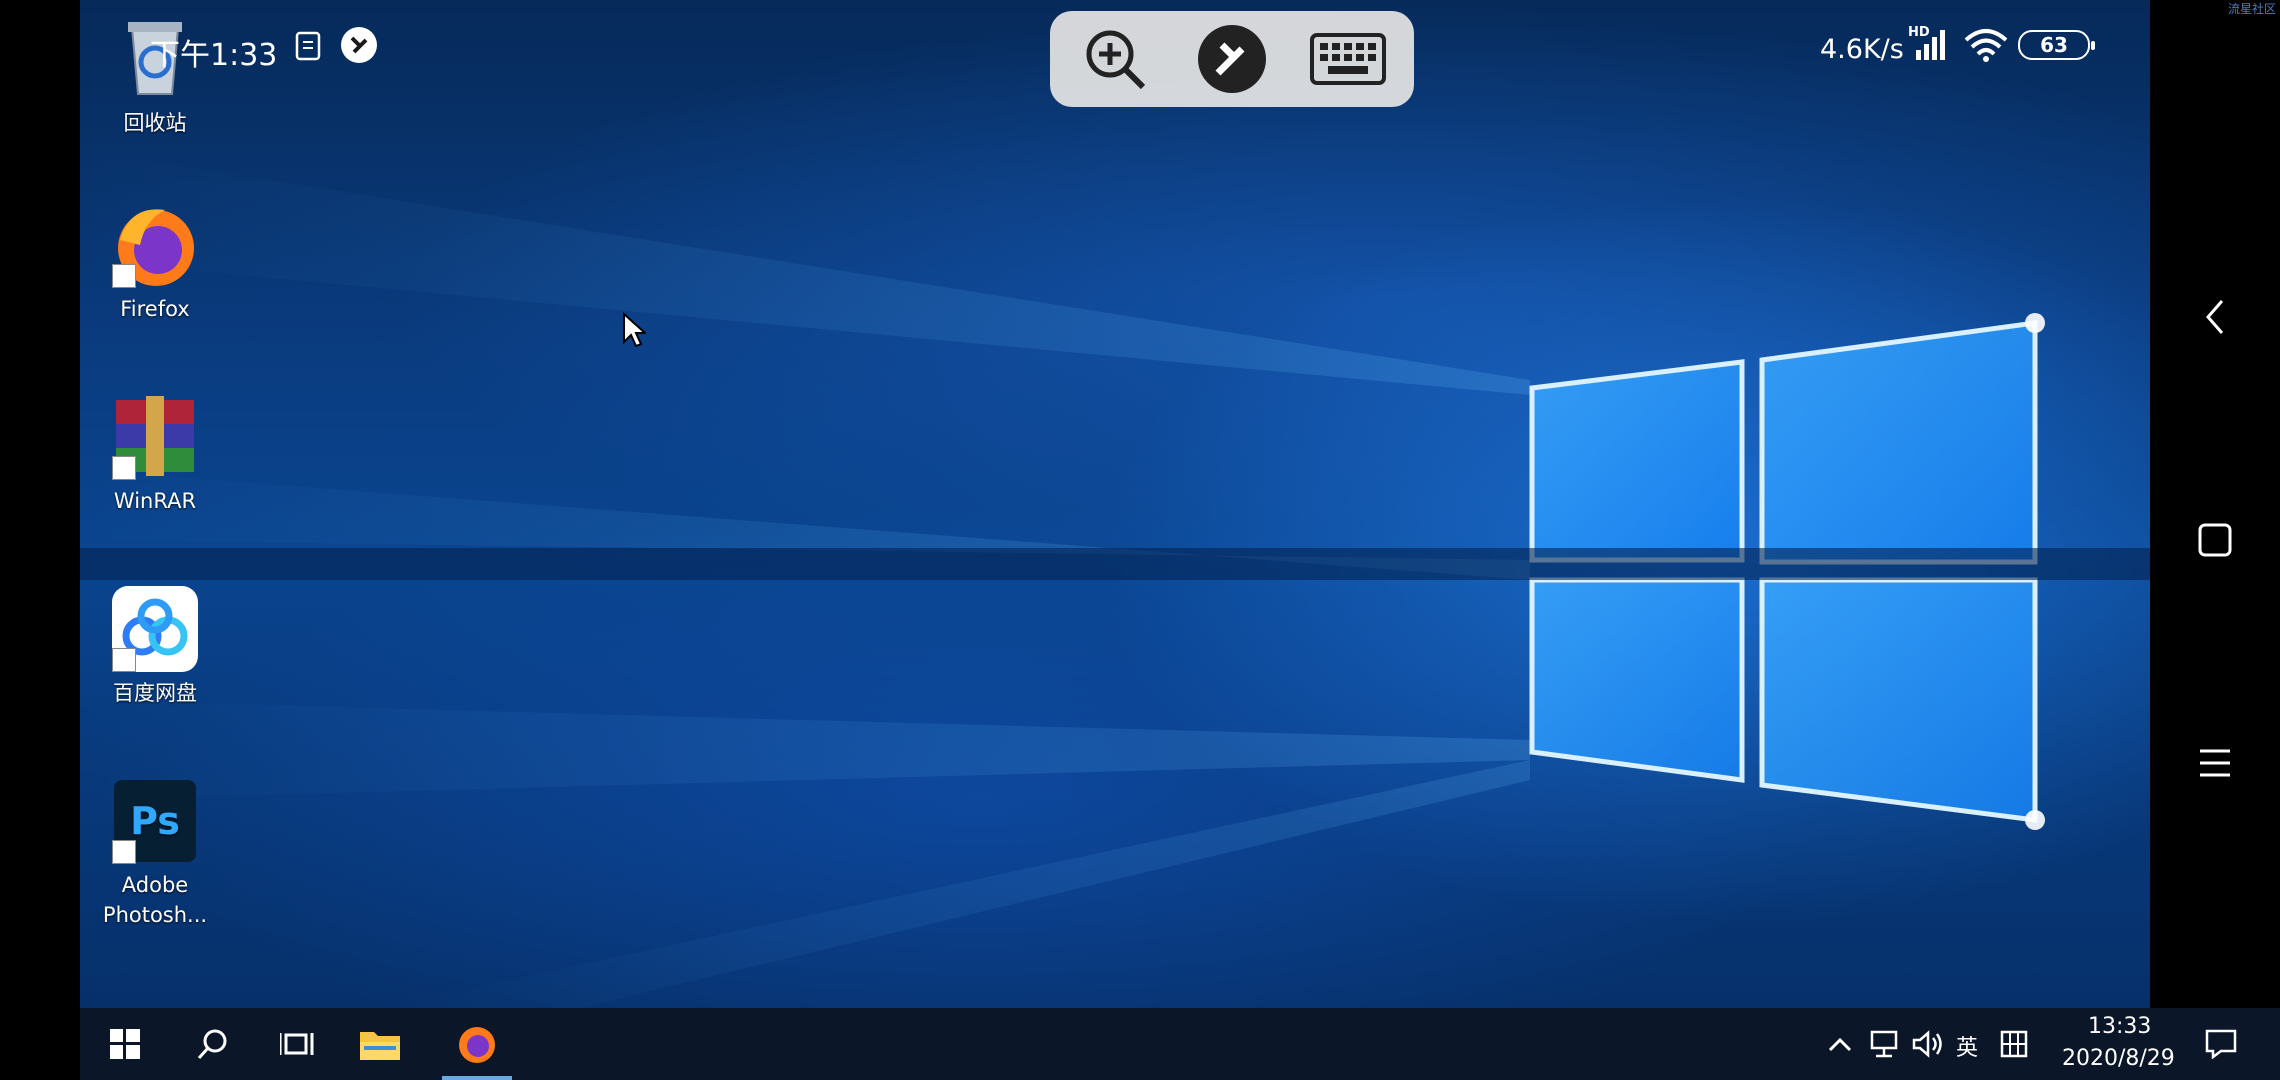 This screenshot has height=1080, width=2280. I want to click on network-button, so click(1884, 1044).